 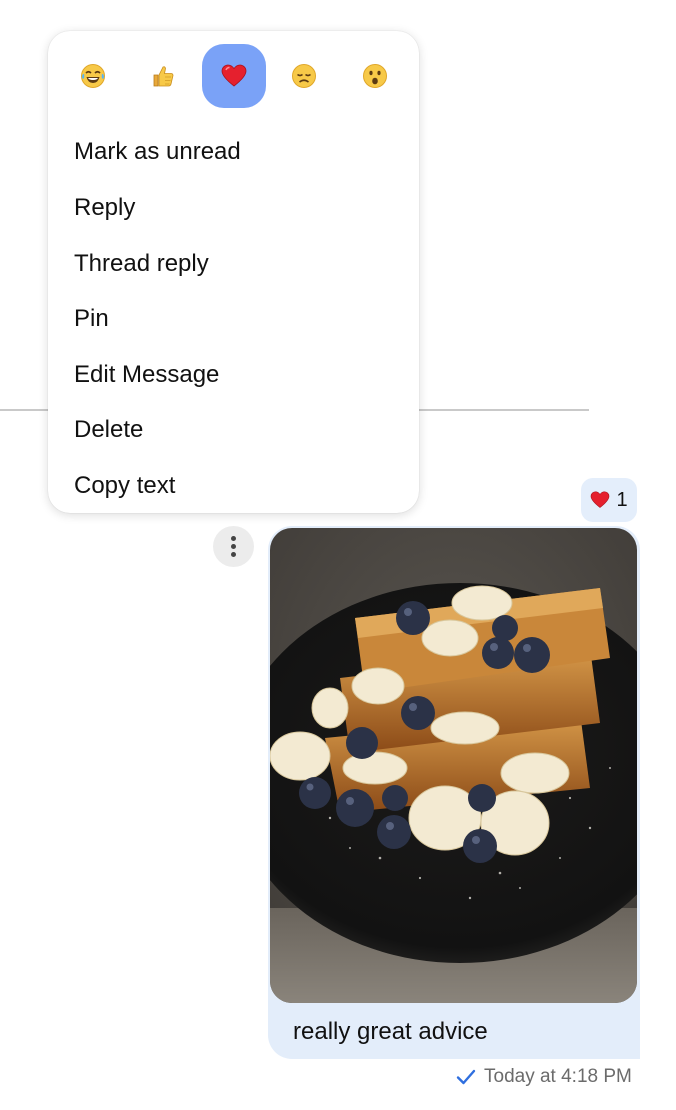 I want to click on menu-item-mark-unread: Mark as unread, so click(x=157, y=152).